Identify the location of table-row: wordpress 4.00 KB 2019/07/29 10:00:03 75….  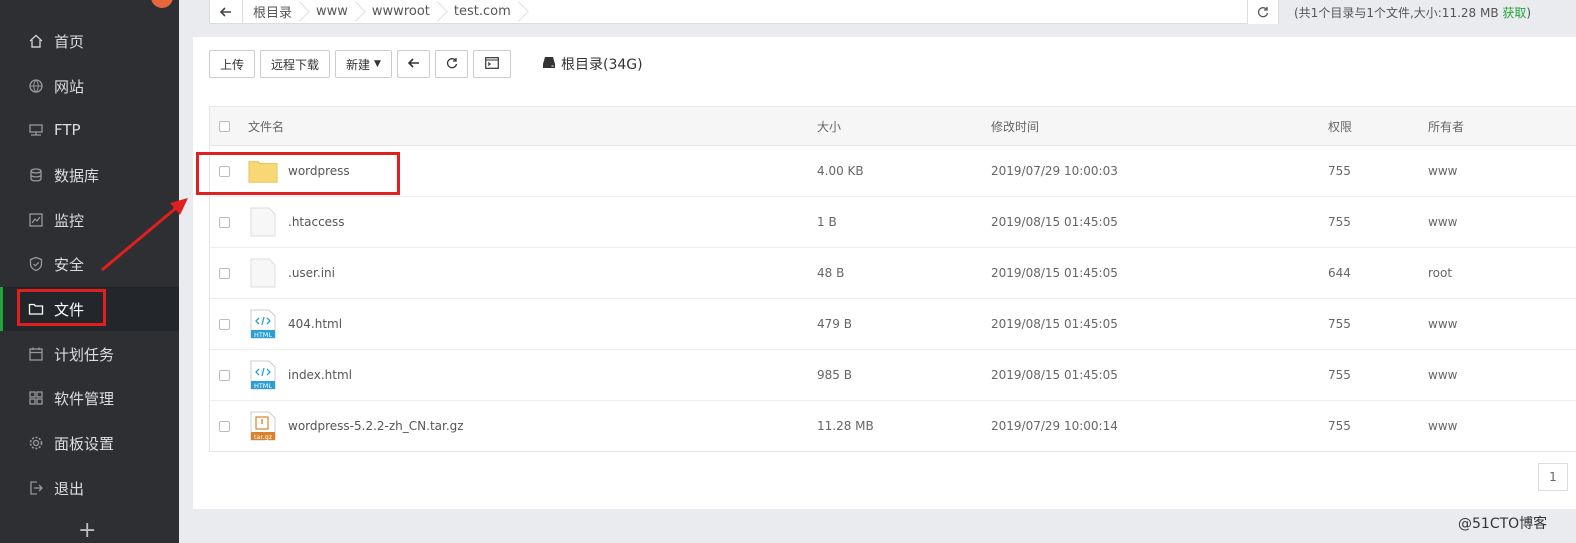
(893, 171).